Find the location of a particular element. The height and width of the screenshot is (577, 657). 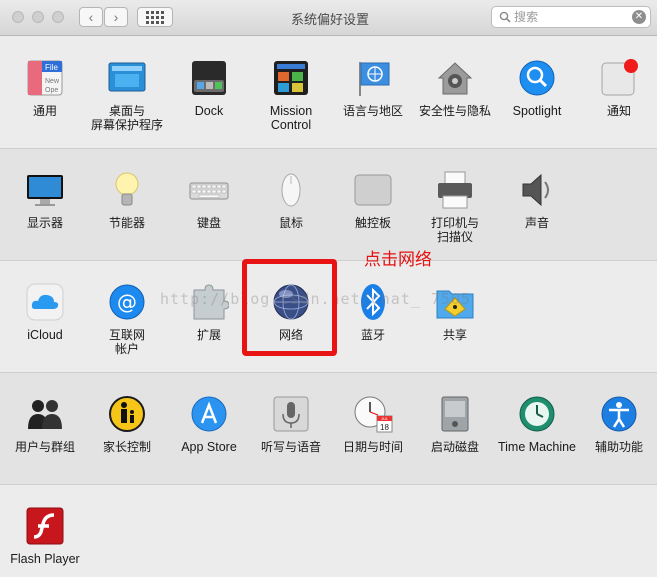

spotlight-icon is located at coordinates (537, 78).